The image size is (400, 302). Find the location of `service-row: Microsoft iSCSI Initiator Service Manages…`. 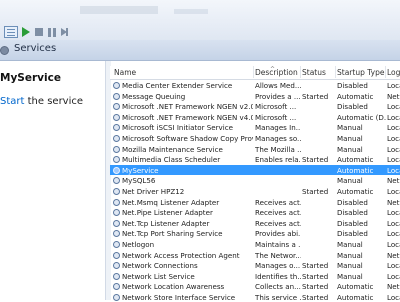

service-row: Microsoft iSCSI Initiator Service Manages… is located at coordinates (255, 127).